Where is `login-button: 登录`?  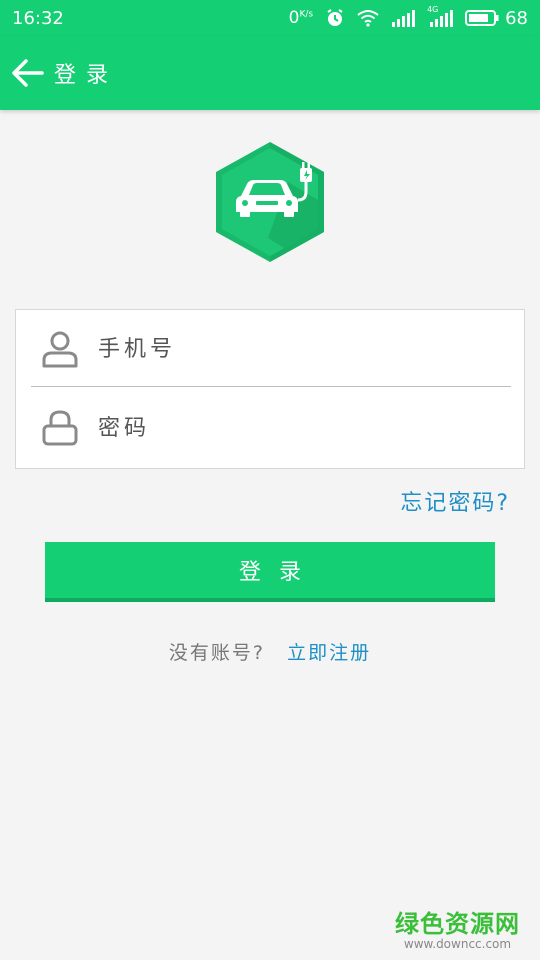 login-button: 登录 is located at coordinates (270, 572).